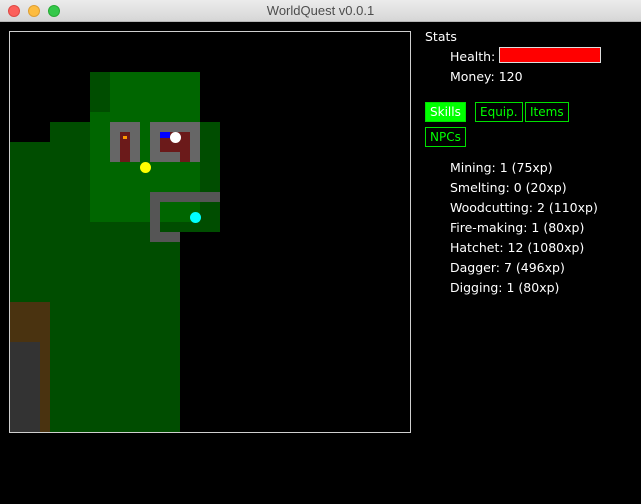 This screenshot has height=504, width=641. Describe the element at coordinates (508, 187) in the screenshot. I see `skill-smelting: Smelting: 0 (20xp)` at that location.